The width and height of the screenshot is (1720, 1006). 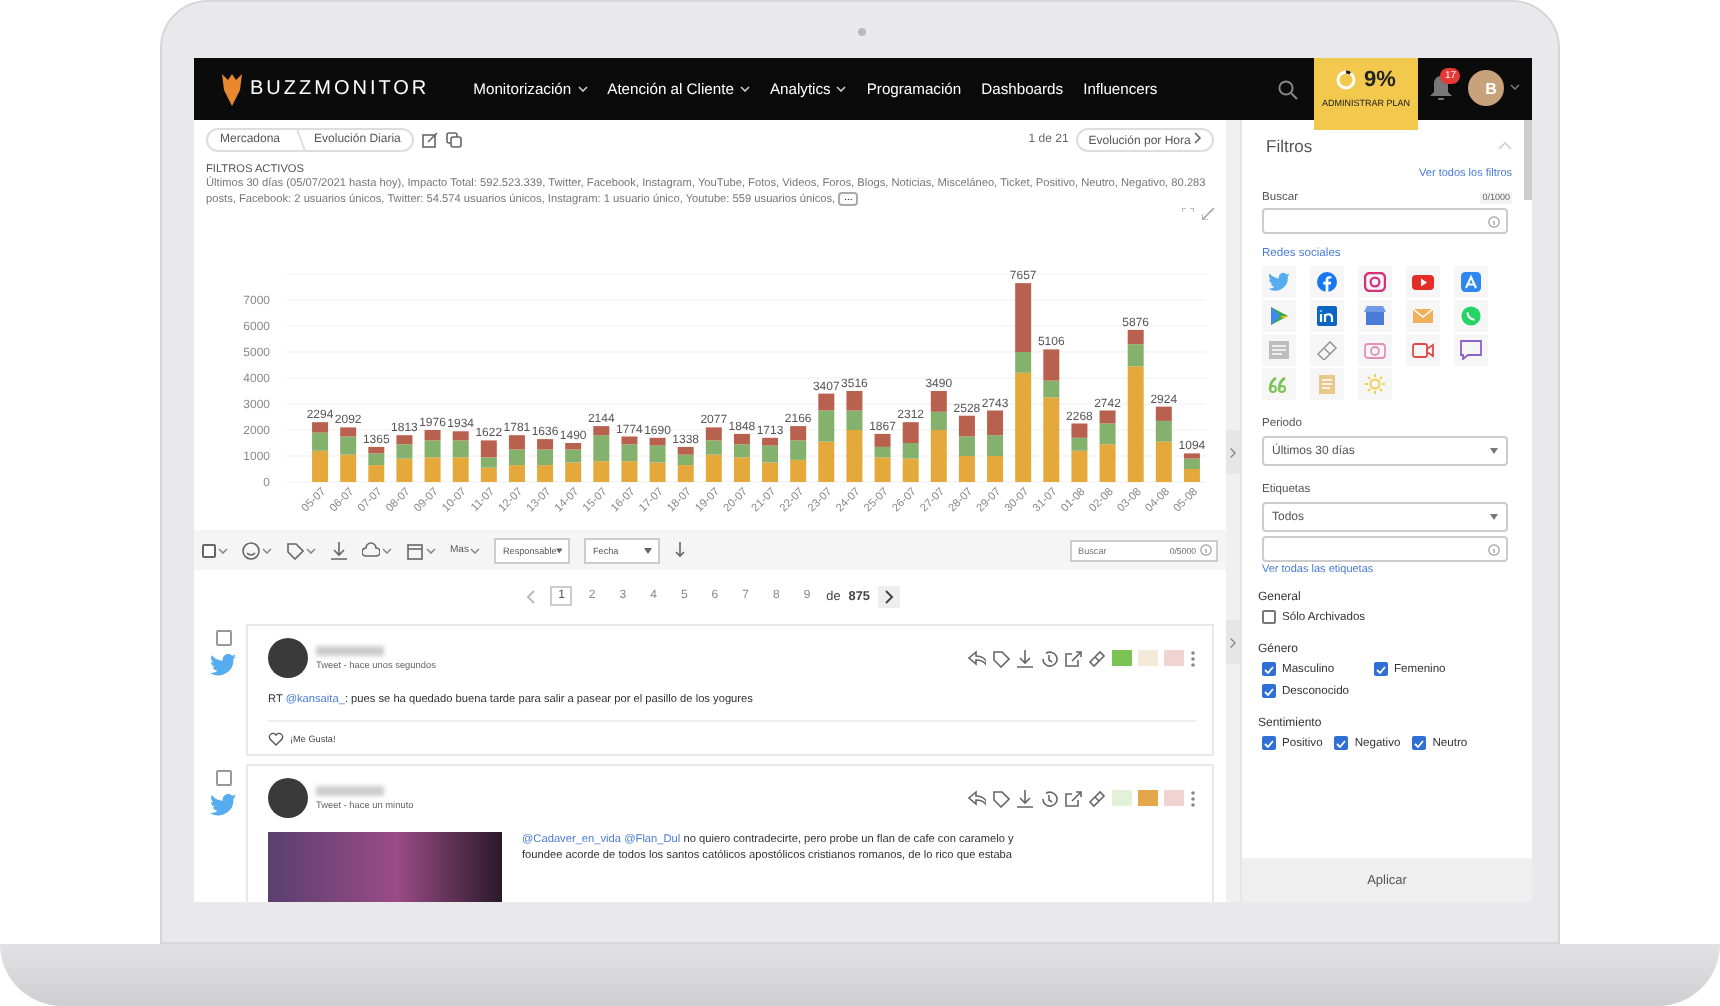 I want to click on logo-text: BUZZMONITOR, so click(x=340, y=89).